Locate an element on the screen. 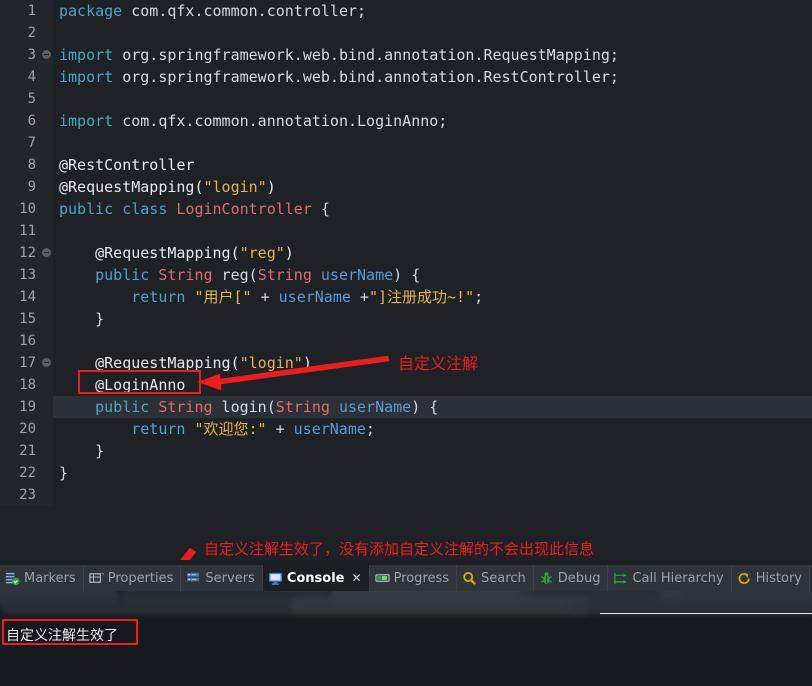  console-view: 自定义注解生效了 is located at coordinates (406, 638).